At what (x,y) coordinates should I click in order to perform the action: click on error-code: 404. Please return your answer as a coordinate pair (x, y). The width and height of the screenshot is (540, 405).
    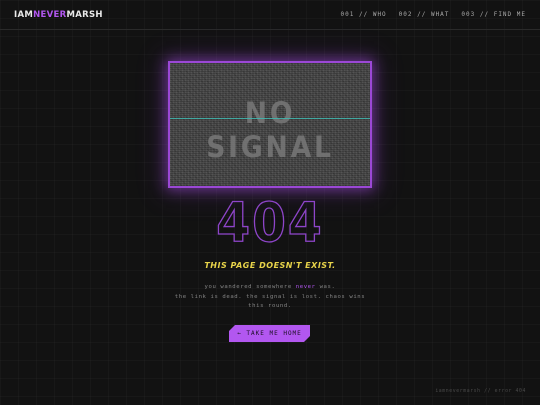
    Looking at the image, I should click on (270, 222).